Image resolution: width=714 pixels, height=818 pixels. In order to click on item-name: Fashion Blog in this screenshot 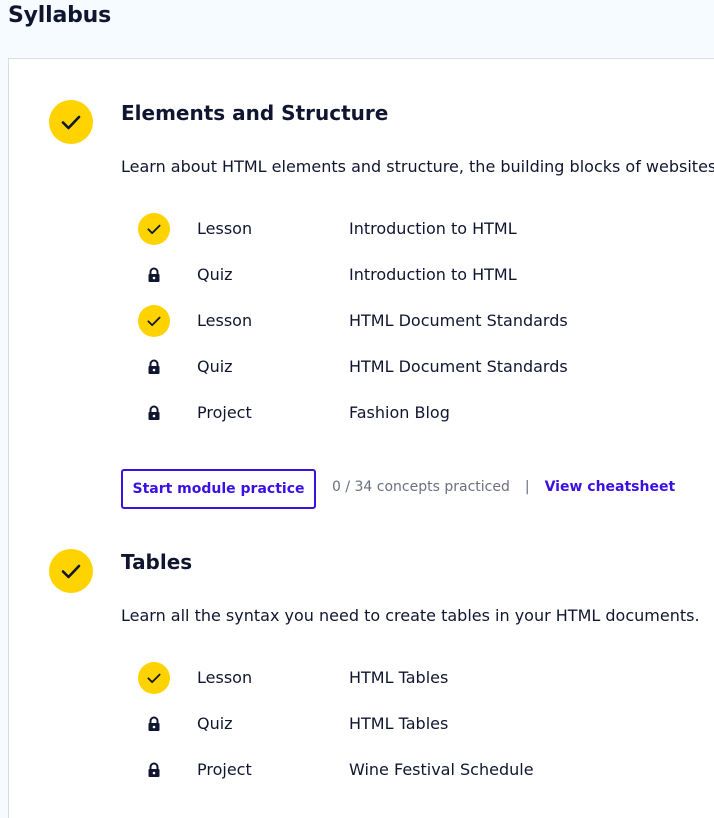, I will do `click(399, 412)`.